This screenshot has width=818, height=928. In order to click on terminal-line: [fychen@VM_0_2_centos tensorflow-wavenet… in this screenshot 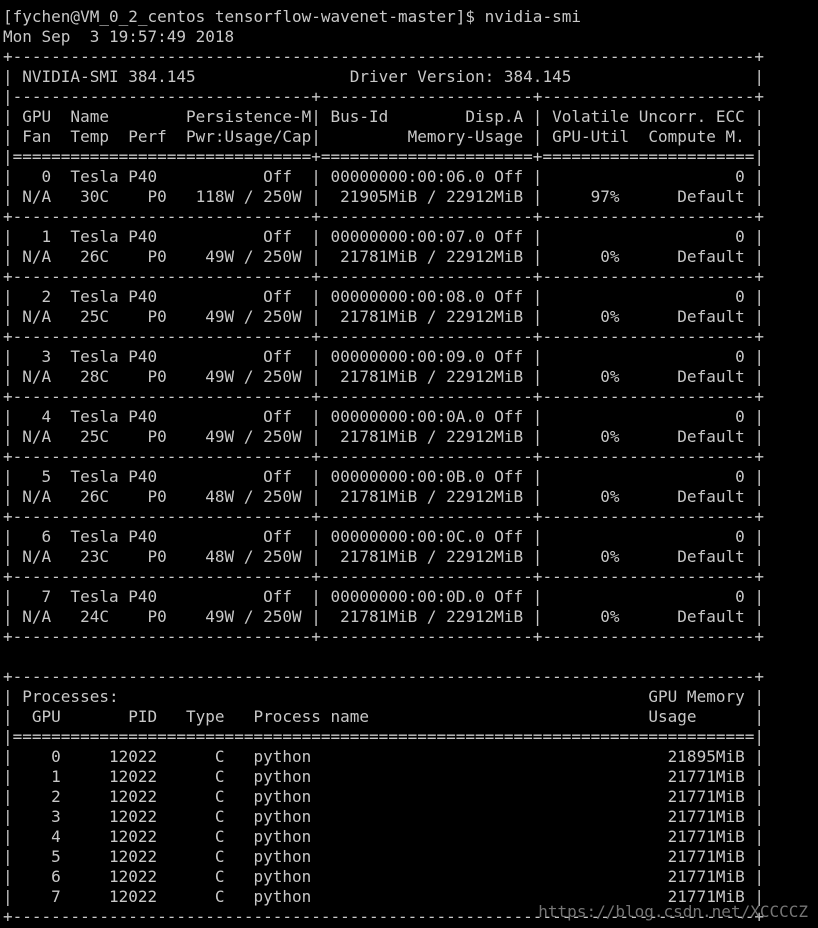, I will do `click(292, 16)`.